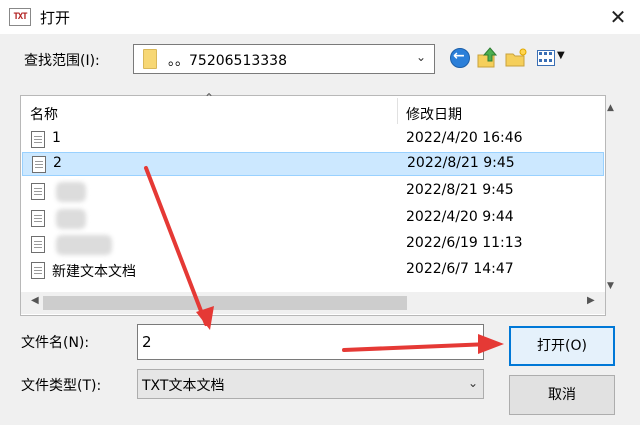 Image resolution: width=640 pixels, height=425 pixels. I want to click on back-icon: ←, so click(460, 58).